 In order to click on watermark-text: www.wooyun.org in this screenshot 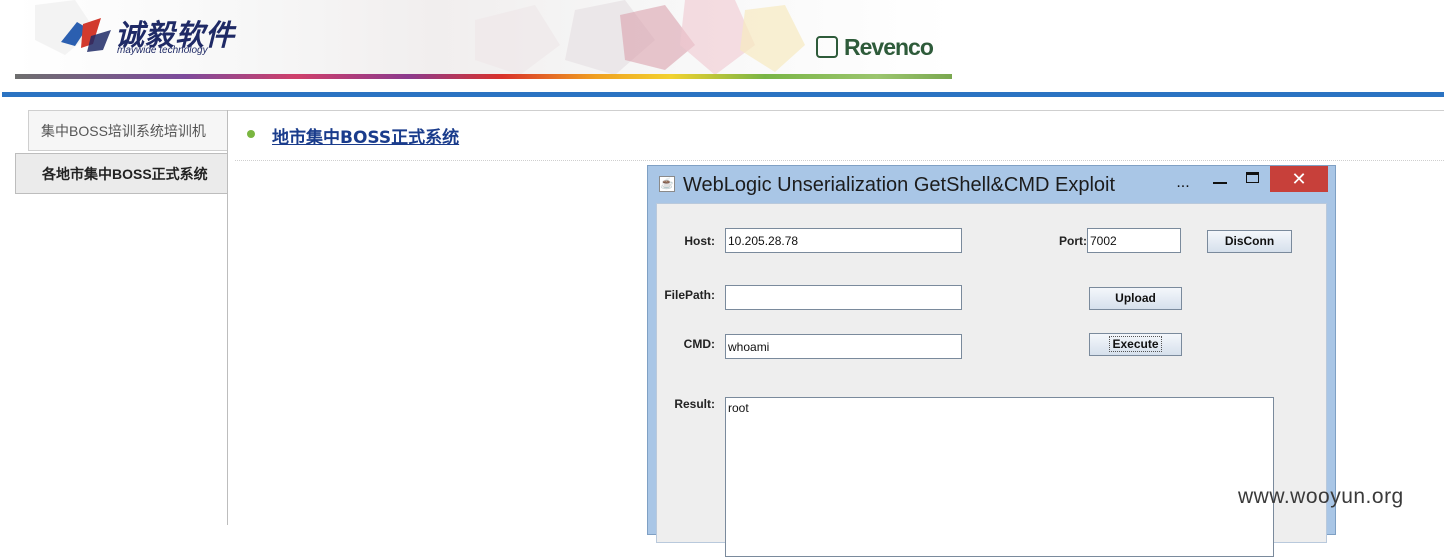, I will do `click(1321, 496)`.